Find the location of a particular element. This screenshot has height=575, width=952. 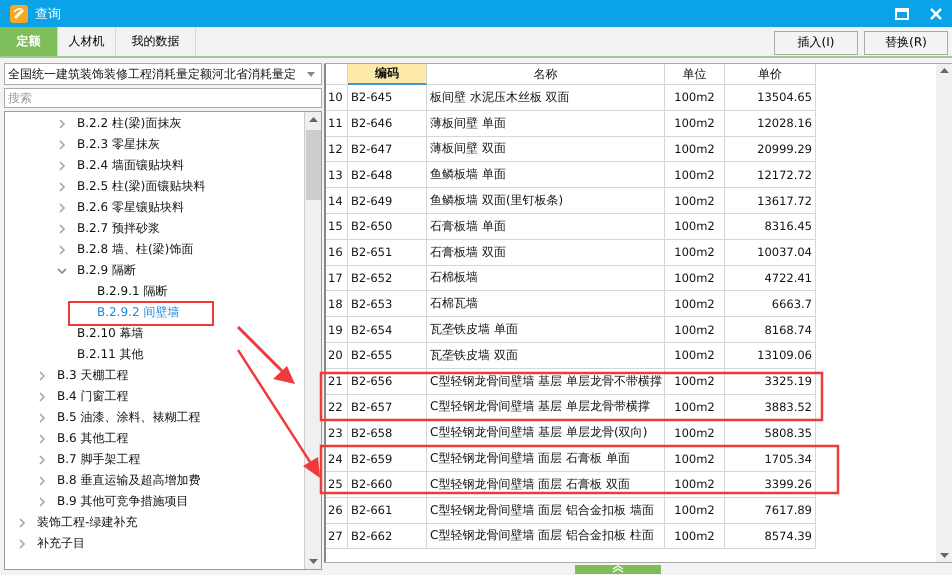

table-cell: B2-655 is located at coordinates (387, 355).